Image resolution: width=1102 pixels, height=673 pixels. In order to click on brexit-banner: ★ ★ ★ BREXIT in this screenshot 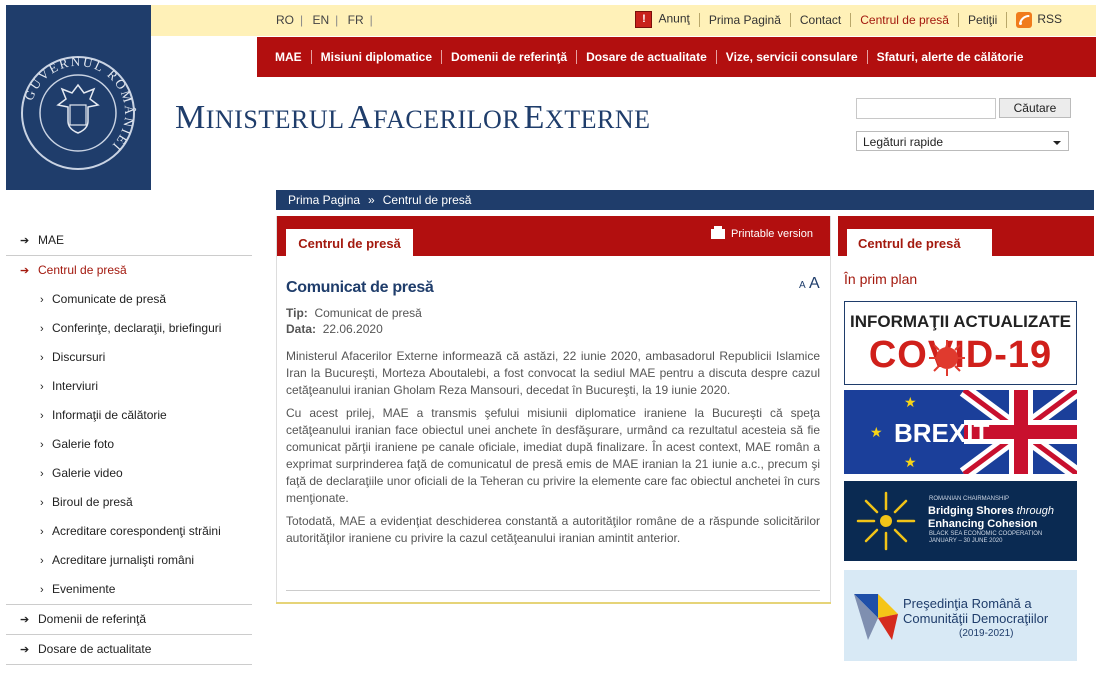, I will do `click(960, 432)`.